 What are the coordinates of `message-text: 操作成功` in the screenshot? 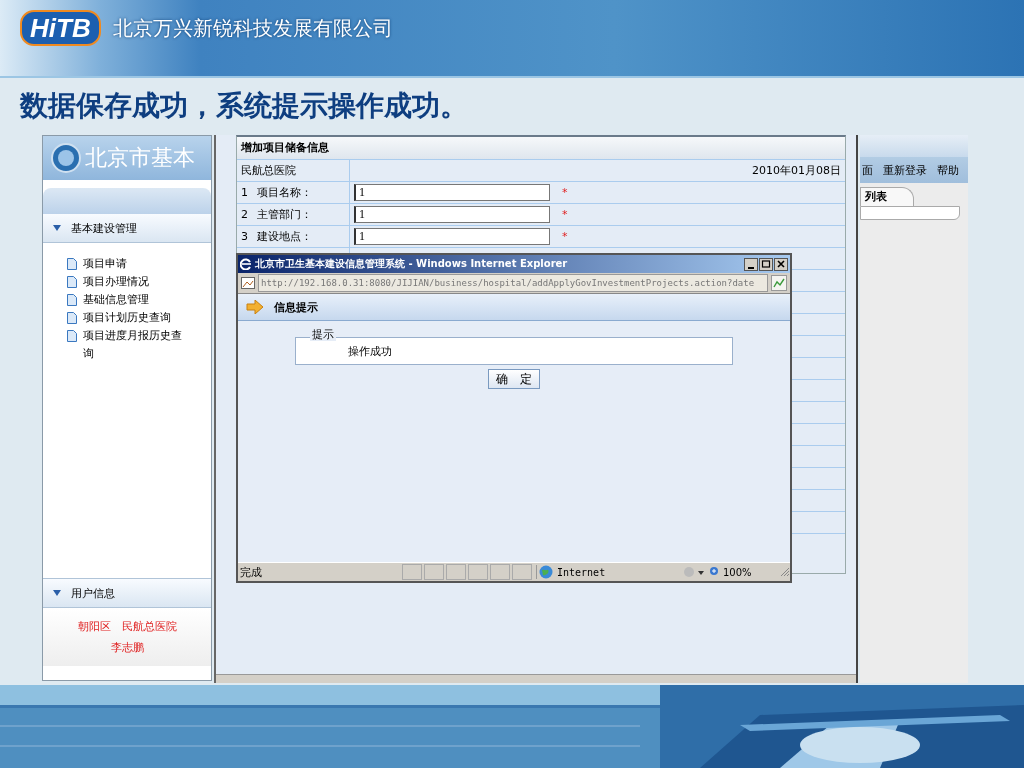 It's located at (370, 351).